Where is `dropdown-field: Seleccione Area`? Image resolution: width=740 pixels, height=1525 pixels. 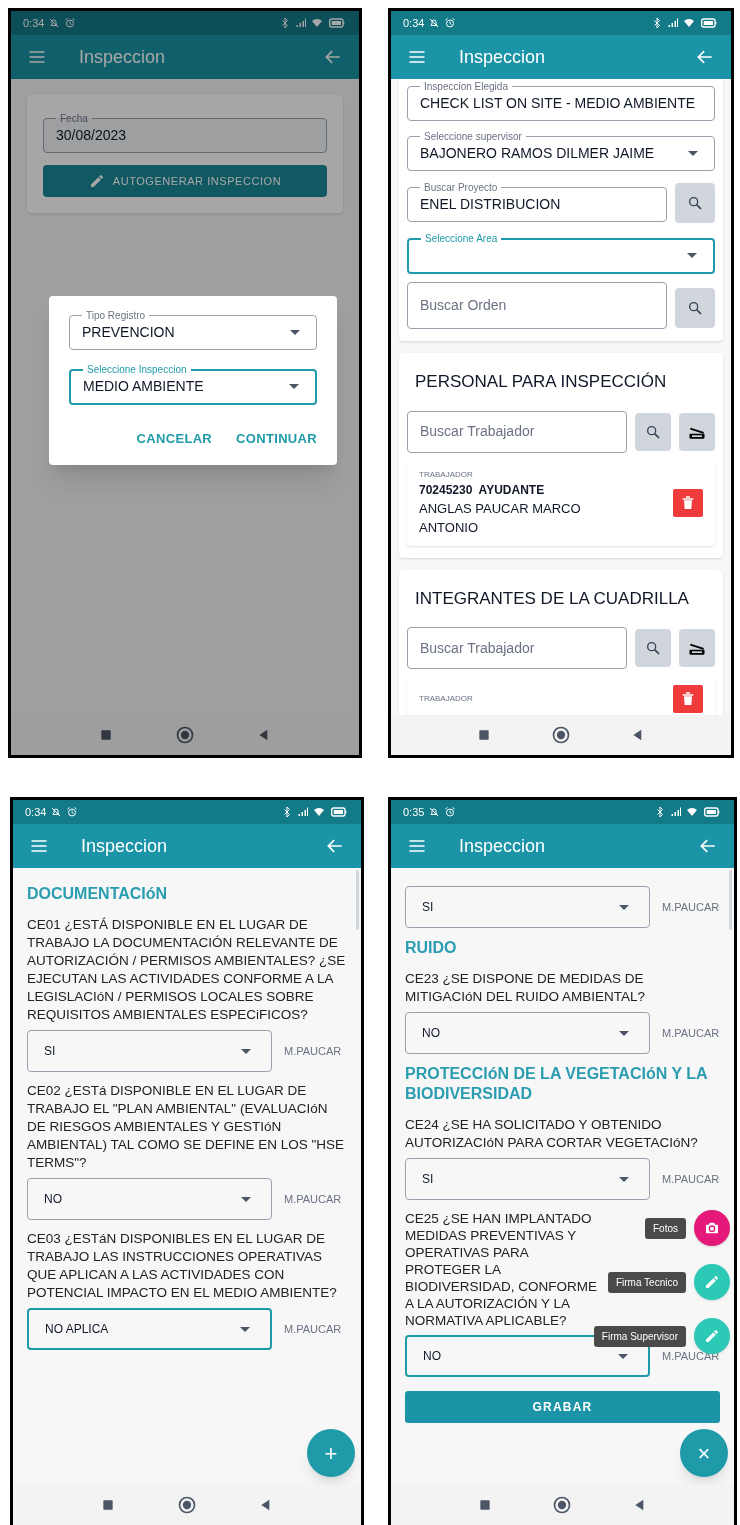 dropdown-field: Seleccione Area is located at coordinates (561, 252).